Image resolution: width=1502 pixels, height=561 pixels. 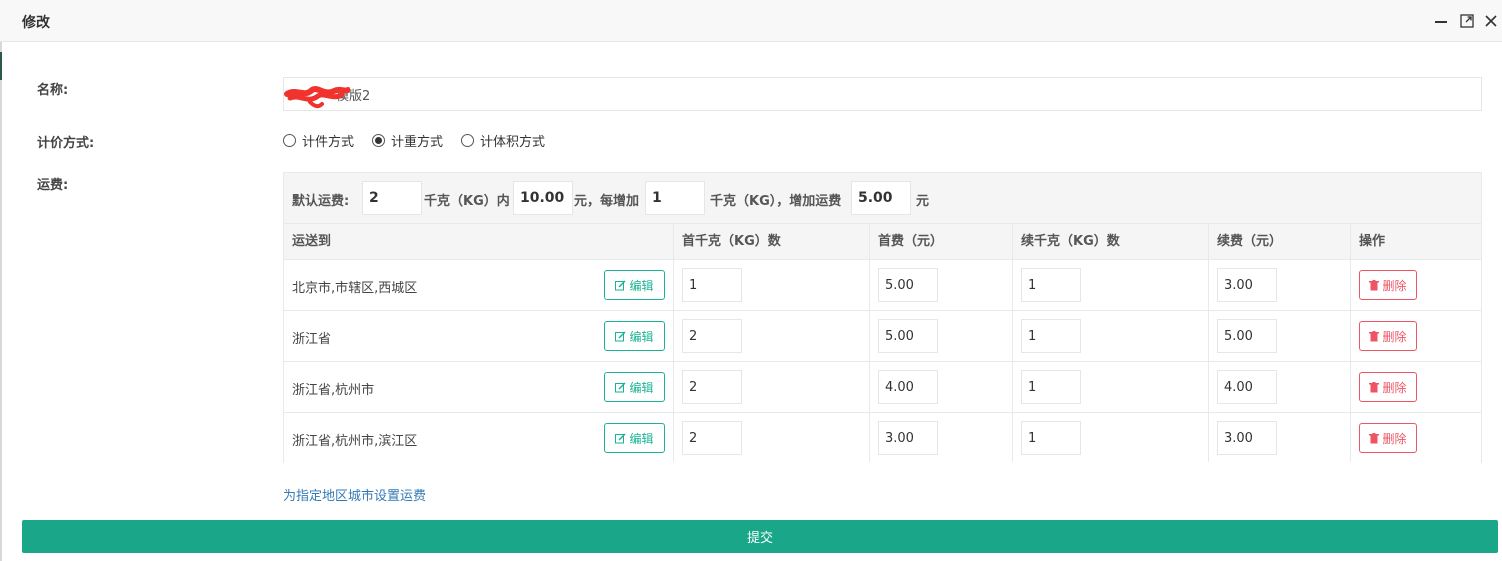 I want to click on pricing-radio-group: 计件方式 计重方式 计体积方式, so click(x=423, y=140).